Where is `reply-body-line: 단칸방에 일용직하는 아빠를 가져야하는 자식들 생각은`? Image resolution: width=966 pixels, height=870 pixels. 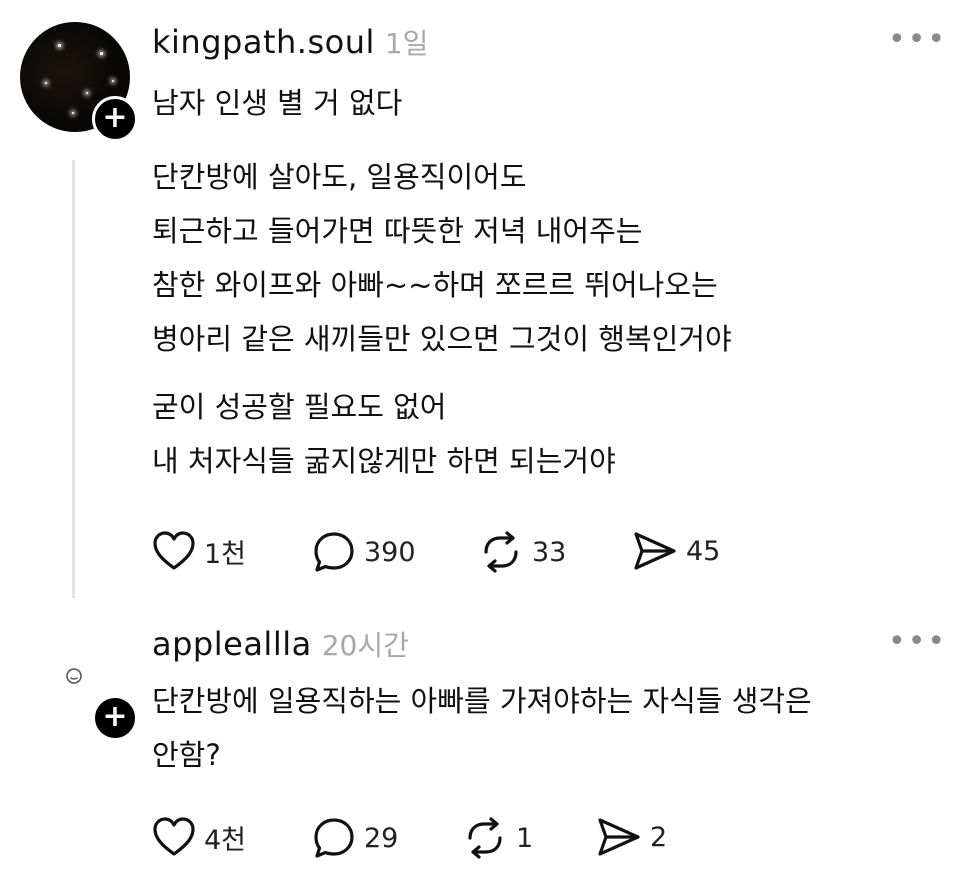
reply-body-line: 단칸방에 일용직하는 아빠를 가져야하는 자식들 생각은 is located at coordinates (482, 701).